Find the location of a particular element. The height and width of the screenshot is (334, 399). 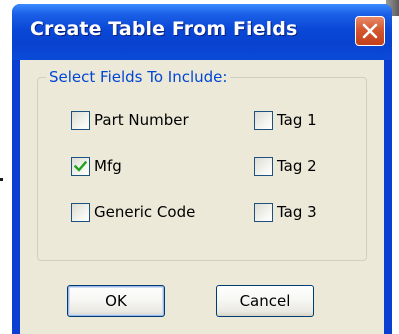

generic-code-checkbox is located at coordinates (80, 212).